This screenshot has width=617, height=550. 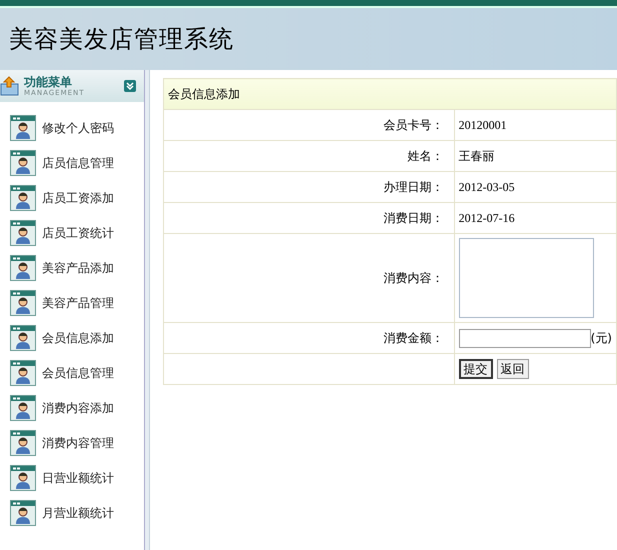 What do you see at coordinates (512, 369) in the screenshot?
I see `back-button: 返回` at bounding box center [512, 369].